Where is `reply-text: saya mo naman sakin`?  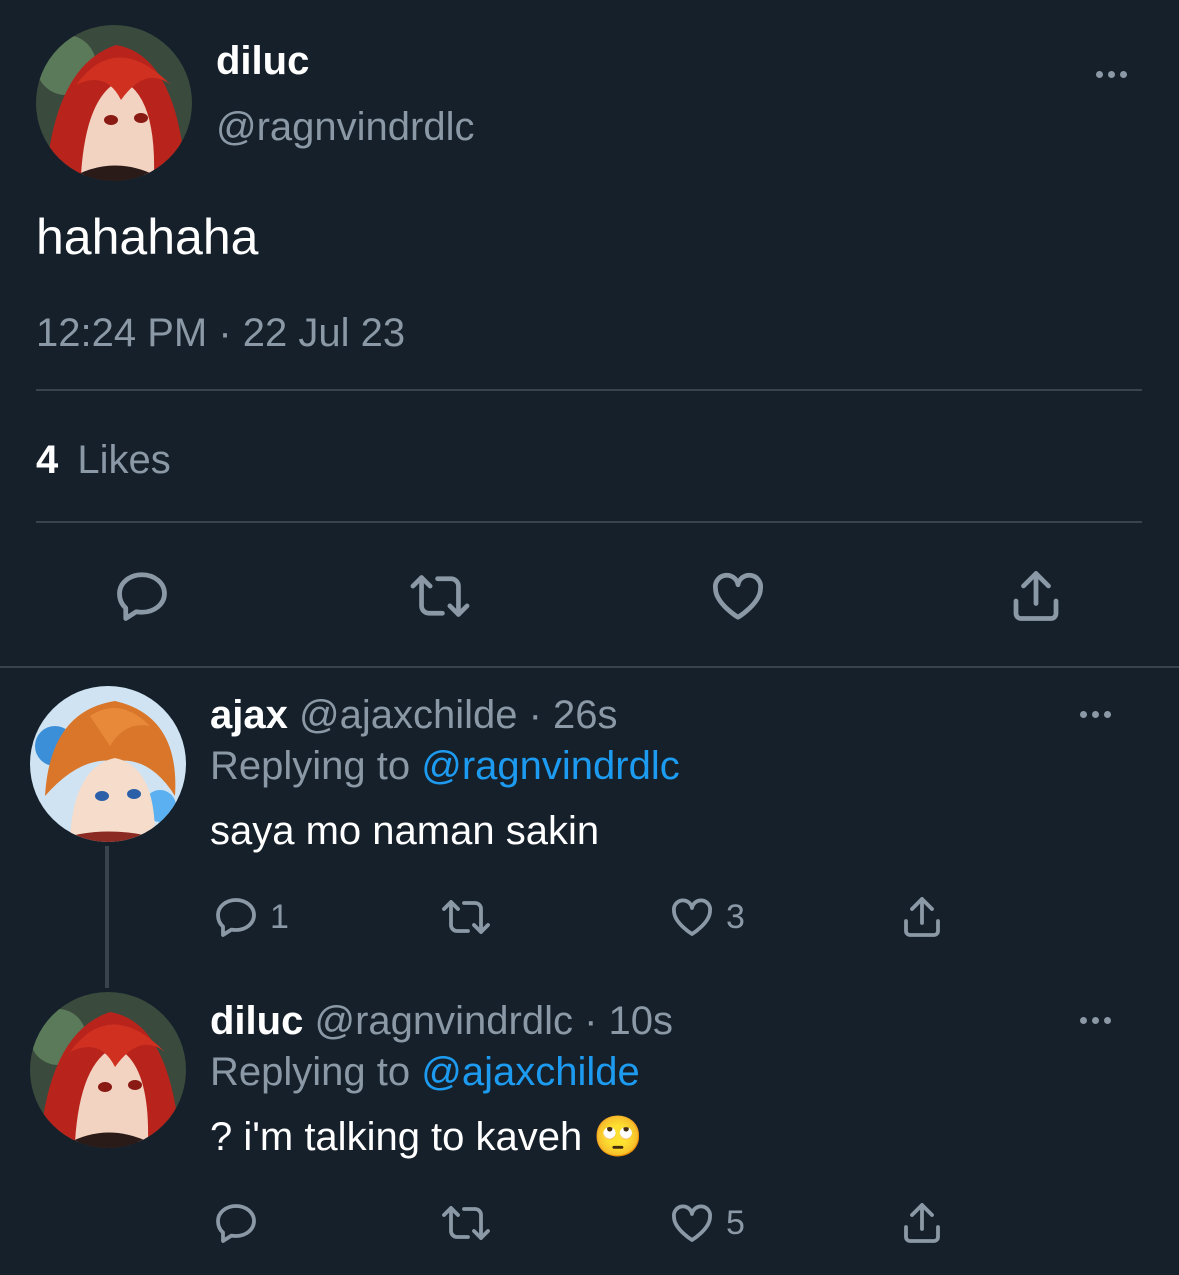 reply-text: saya mo naman sakin is located at coordinates (405, 831).